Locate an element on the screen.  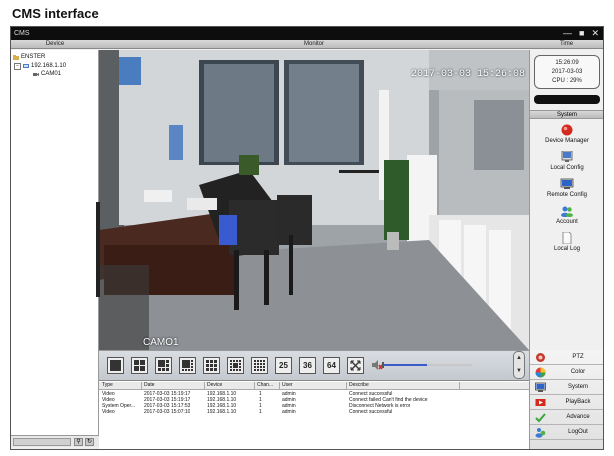
function-menu: PTZ Color System PlayBack Advance LogOut is located at coordinates (566, 399).